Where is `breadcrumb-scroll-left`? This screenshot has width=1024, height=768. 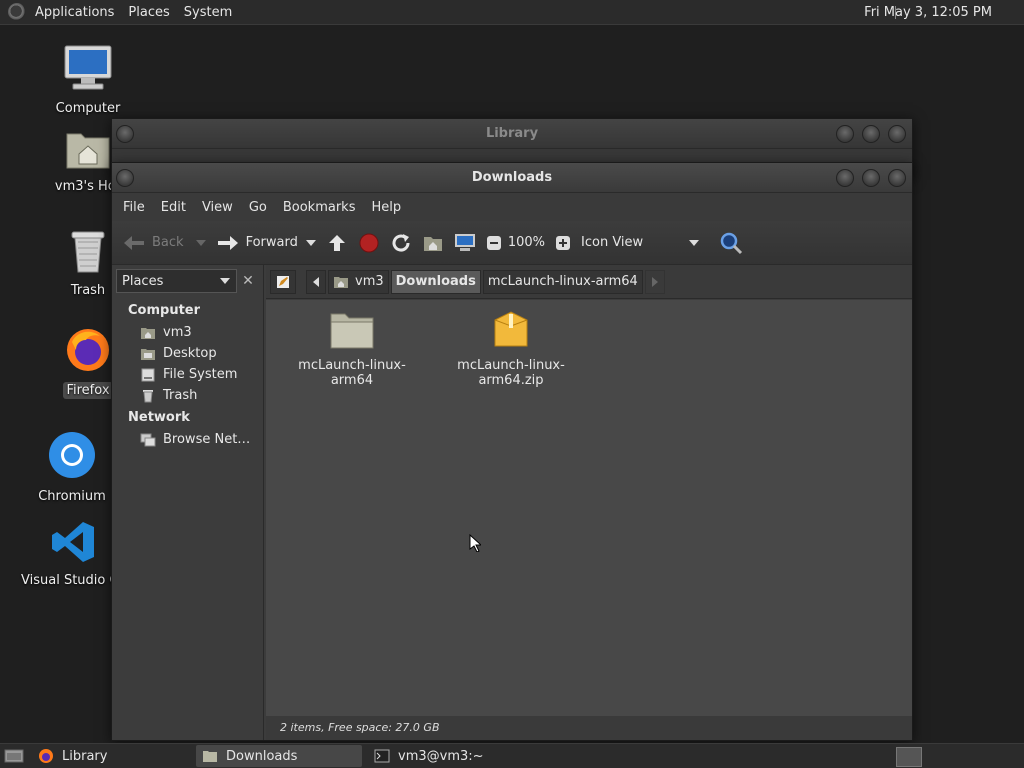 breadcrumb-scroll-left is located at coordinates (316, 281).